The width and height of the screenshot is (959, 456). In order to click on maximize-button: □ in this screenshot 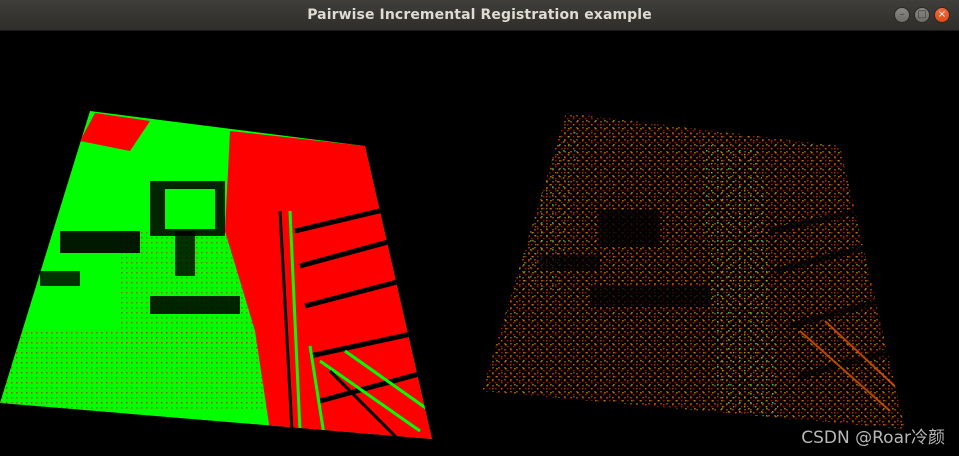, I will do `click(922, 15)`.